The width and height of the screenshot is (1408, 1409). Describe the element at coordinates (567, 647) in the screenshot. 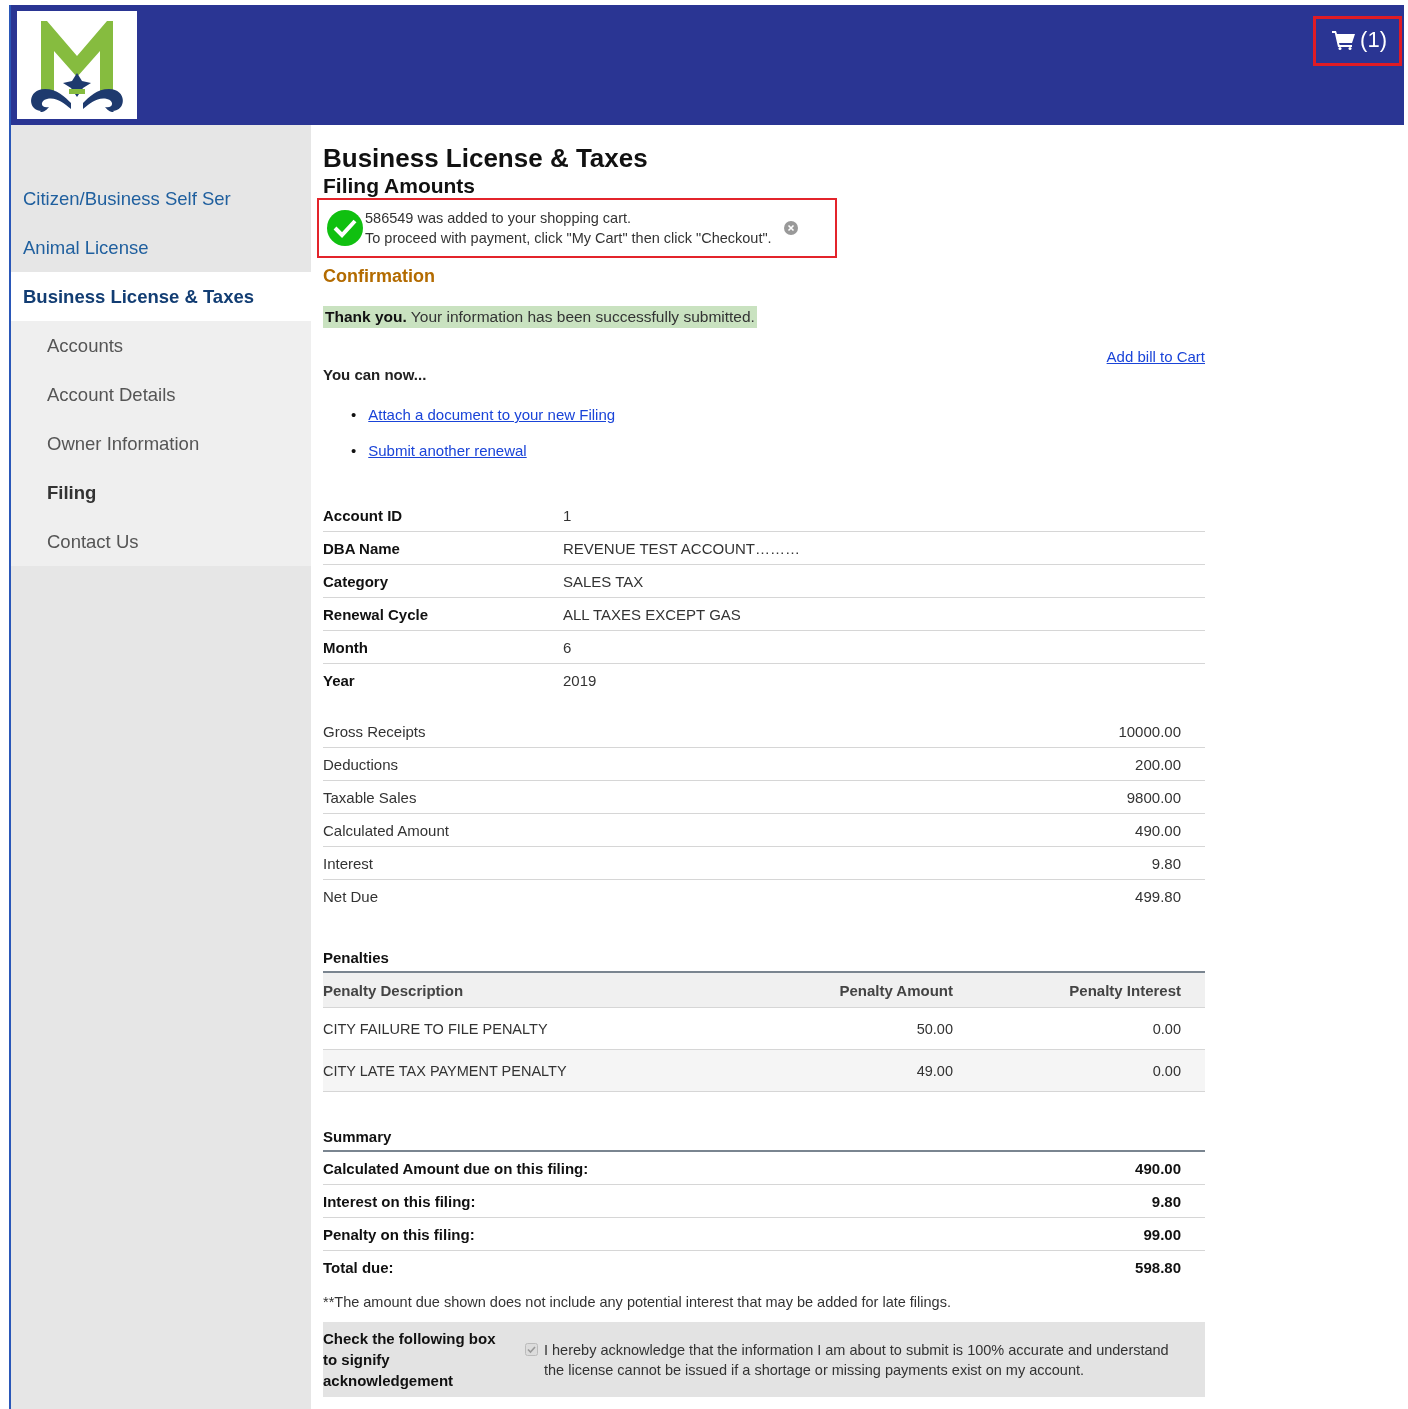

I see `field-value: 6` at that location.